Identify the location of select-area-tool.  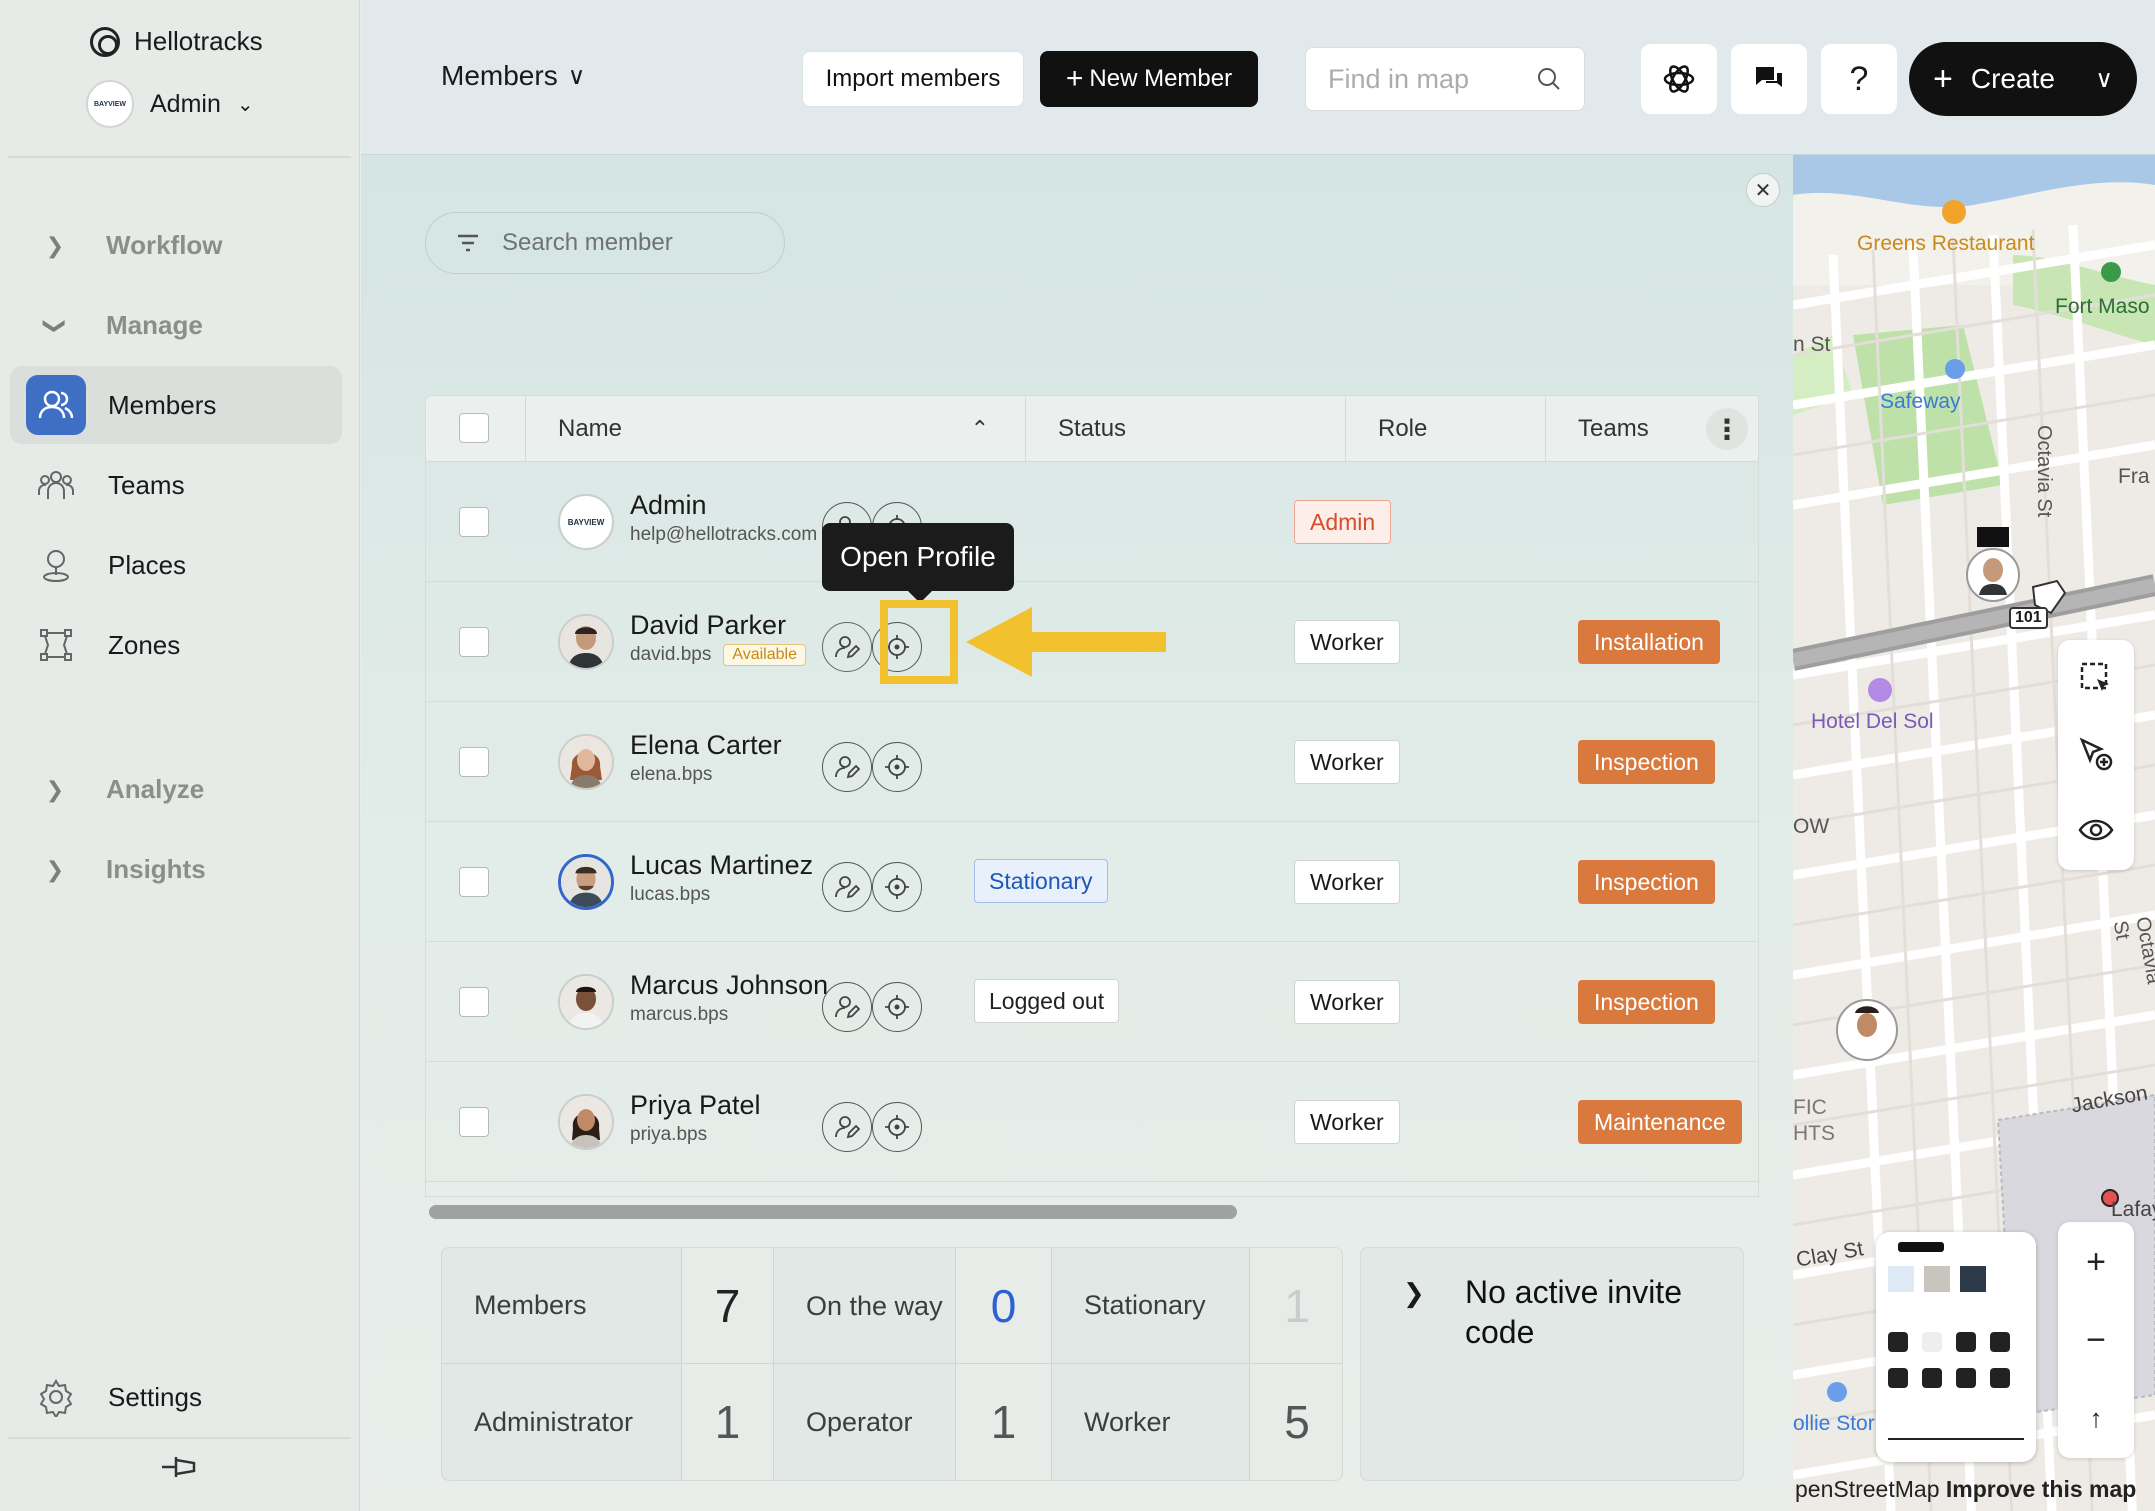
(2096, 678).